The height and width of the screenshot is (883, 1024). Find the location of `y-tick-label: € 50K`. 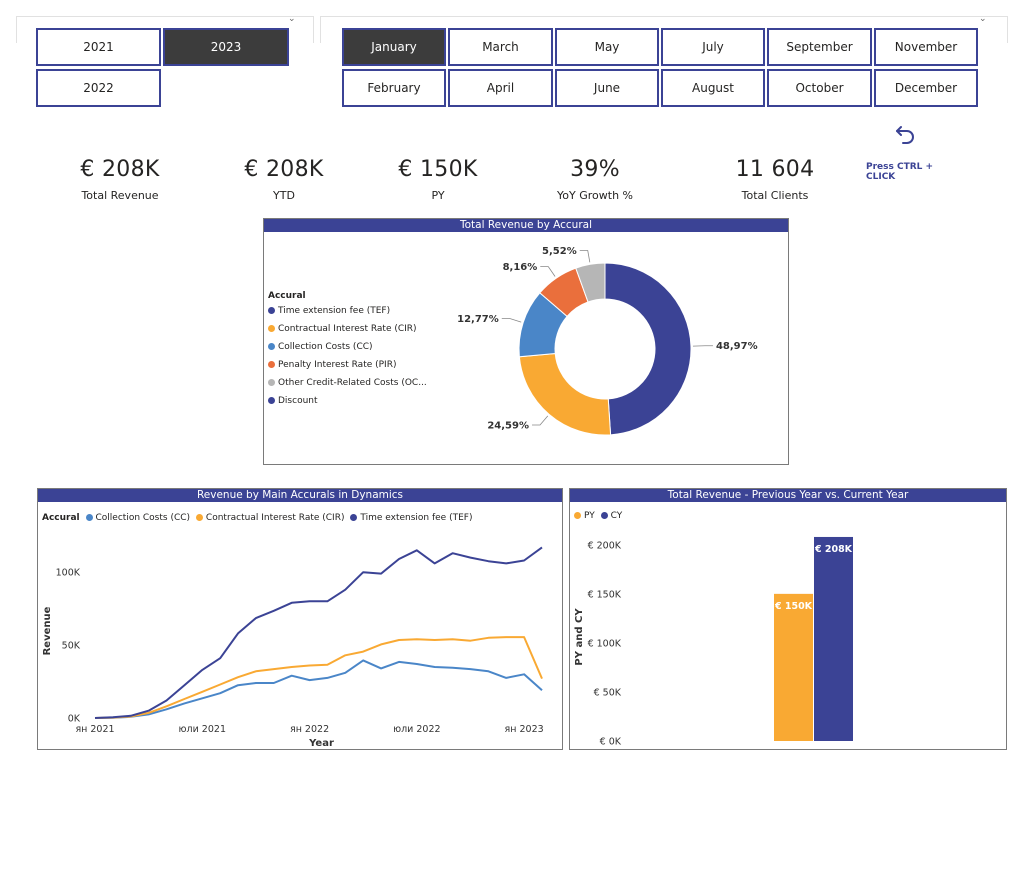

y-tick-label: € 50K is located at coordinates (608, 692).